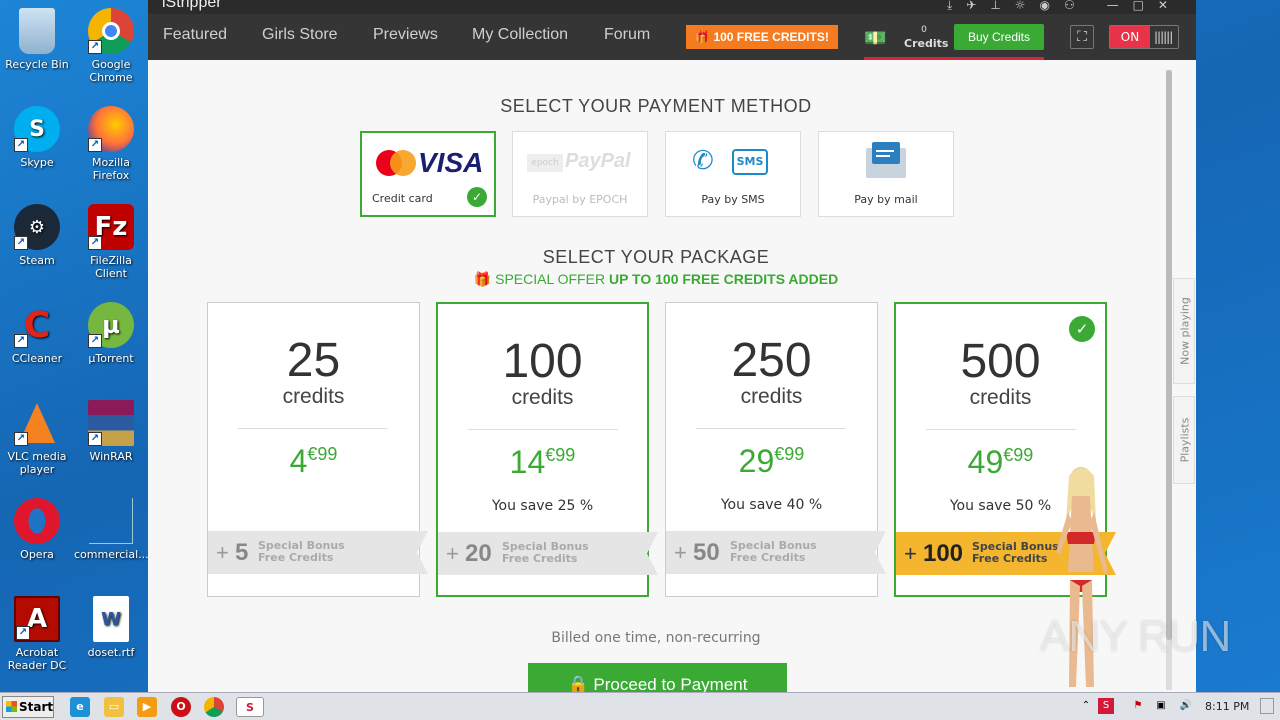 Image resolution: width=1280 pixels, height=720 pixels. What do you see at coordinates (580, 174) in the screenshot?
I see `payment-paypal-epoch: epoch PayPal Paypal by EPOCH` at bounding box center [580, 174].